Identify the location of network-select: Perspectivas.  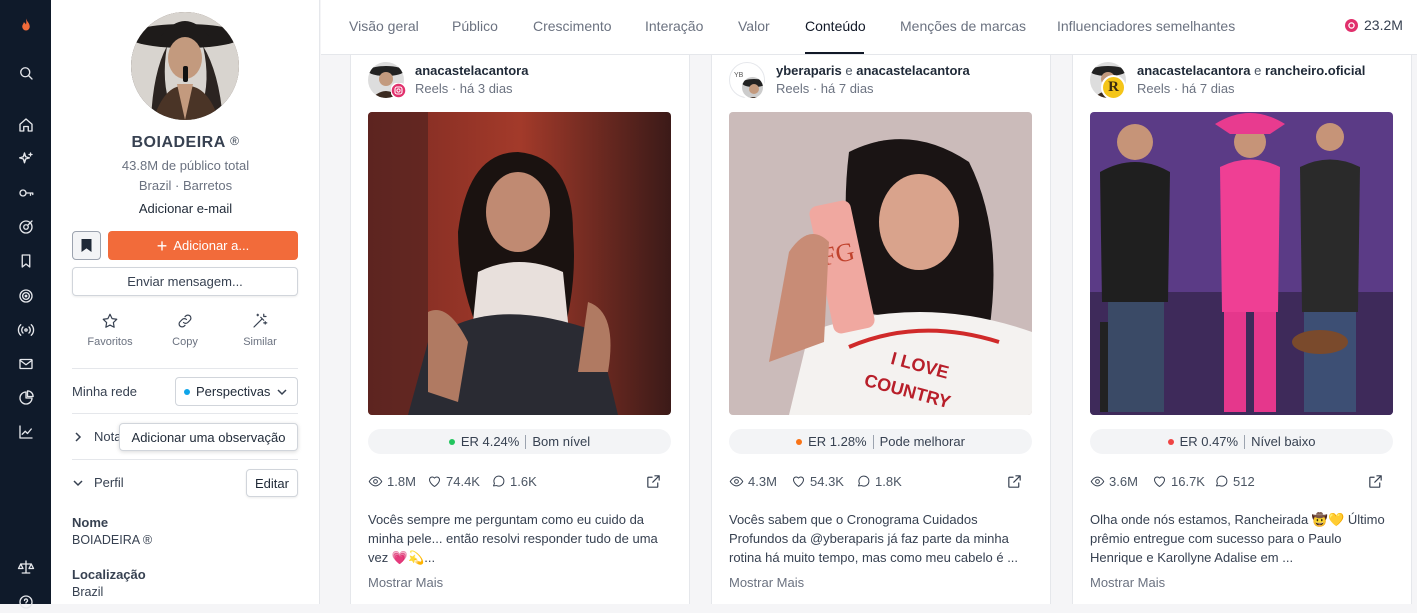
(236, 391).